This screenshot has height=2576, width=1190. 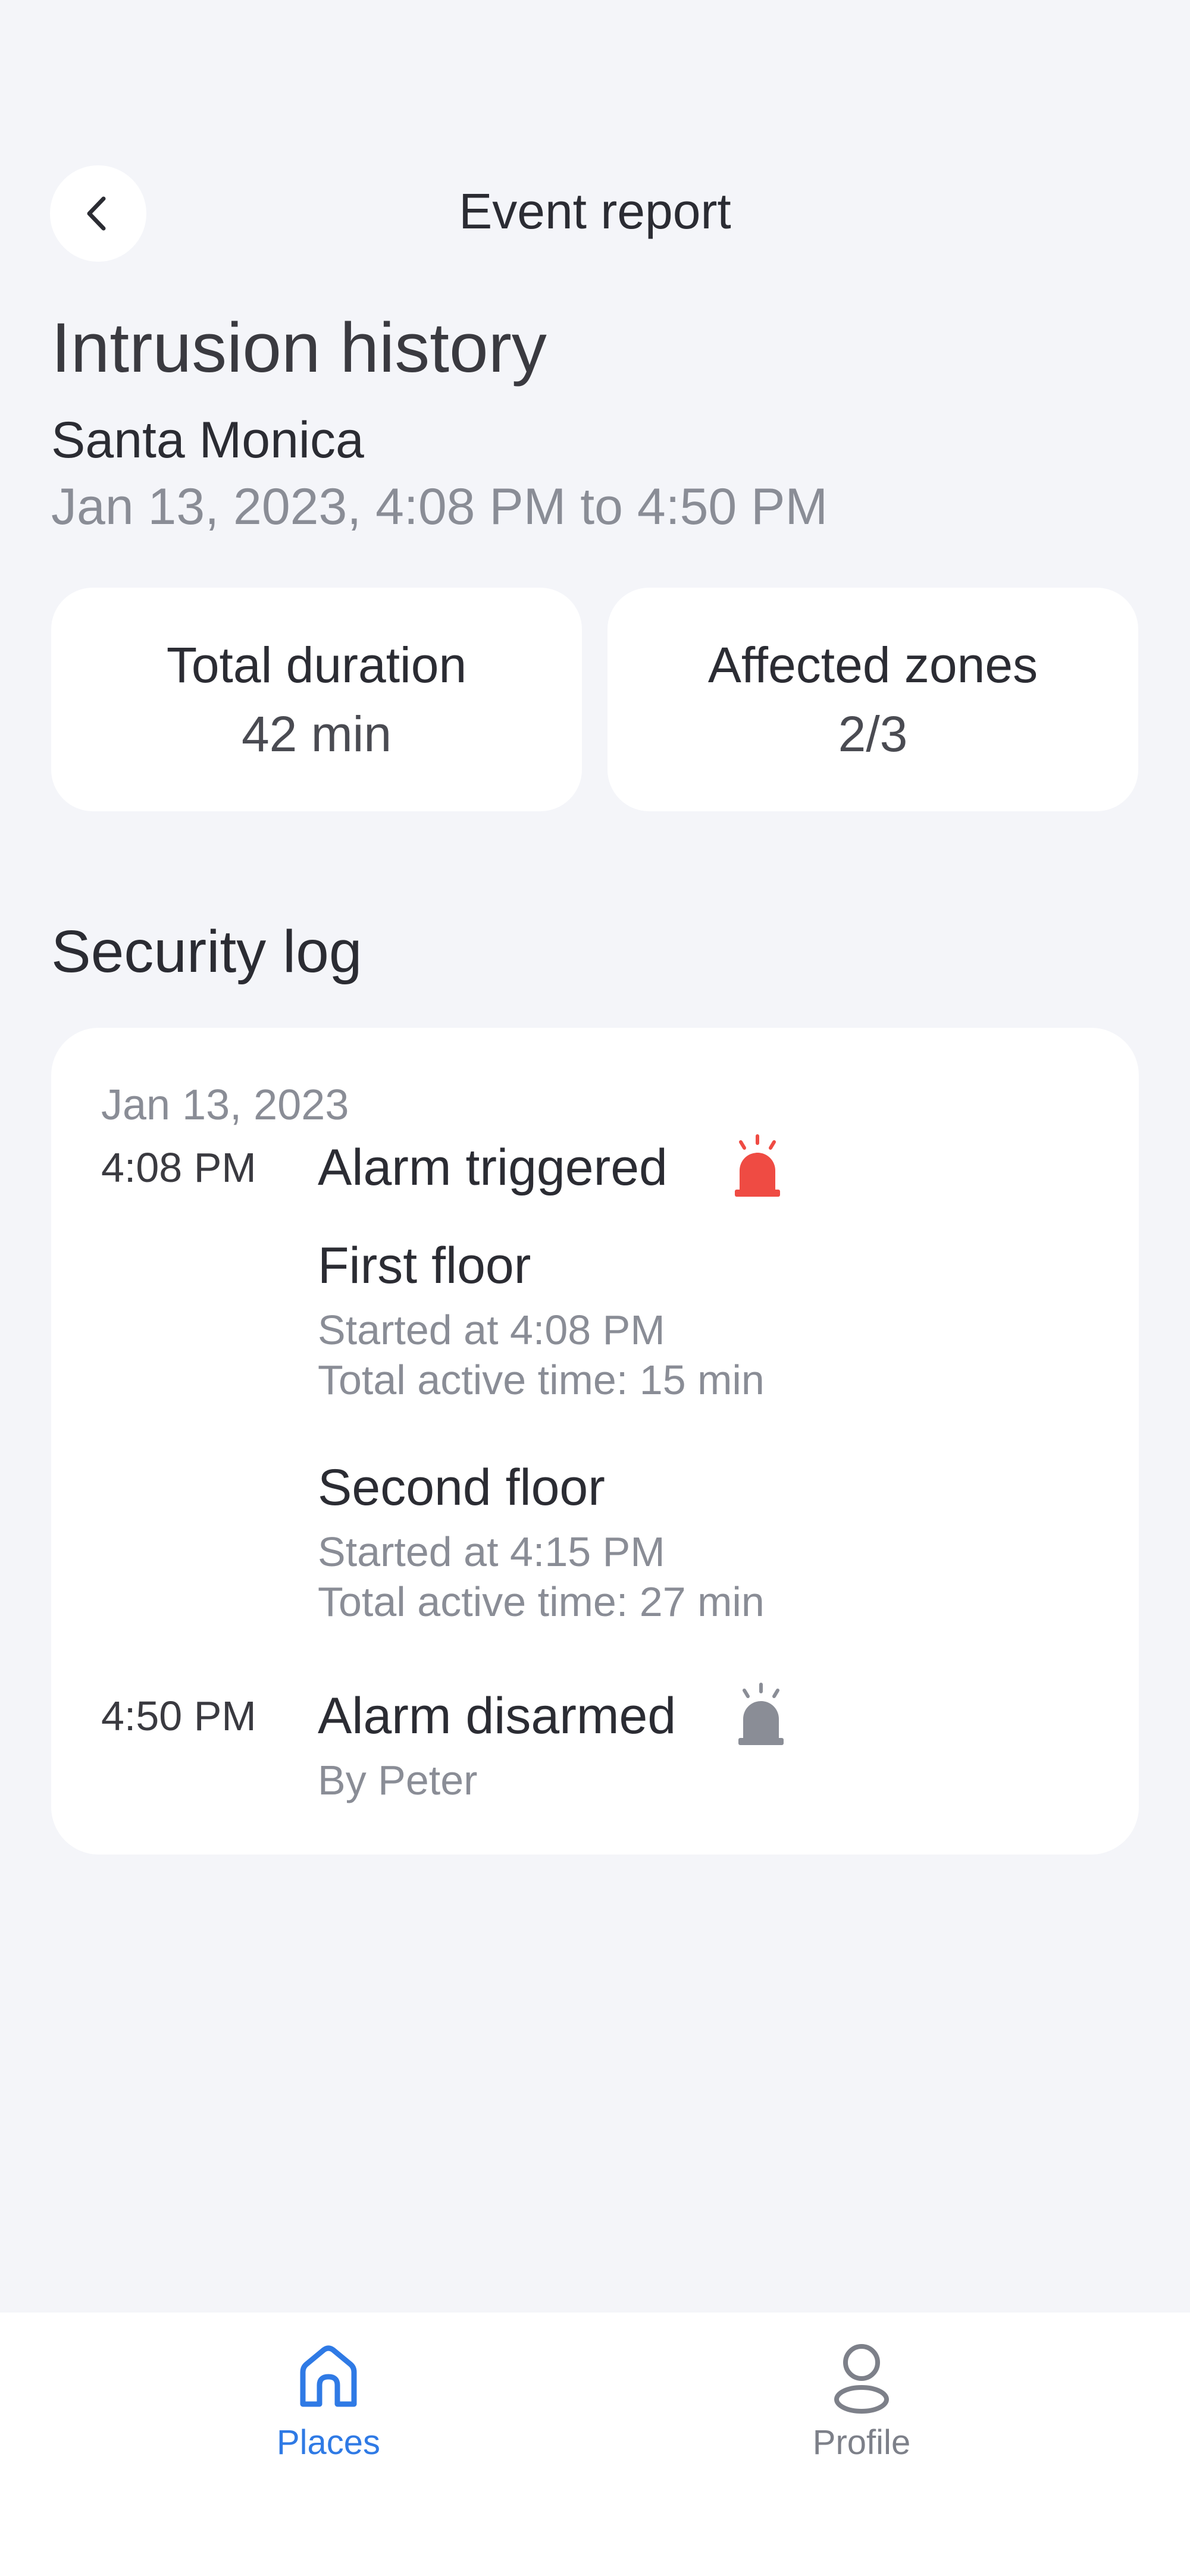 I want to click on stat-value: 2/3, so click(x=873, y=734).